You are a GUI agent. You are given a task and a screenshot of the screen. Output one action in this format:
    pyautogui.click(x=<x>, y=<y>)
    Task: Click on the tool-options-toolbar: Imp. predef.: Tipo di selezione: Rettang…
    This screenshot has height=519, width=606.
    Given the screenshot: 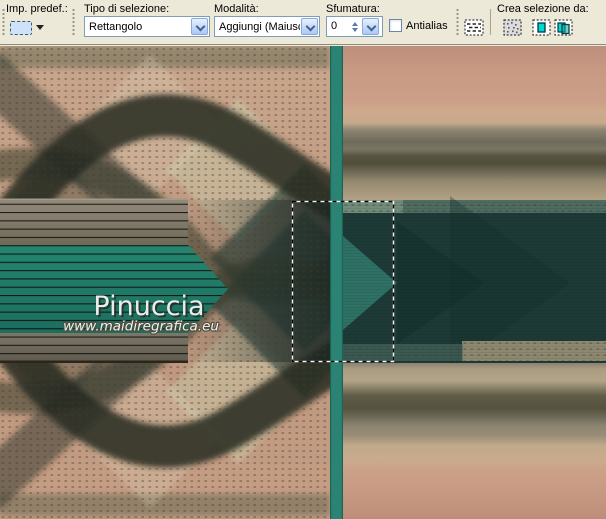 What is the action you would take?
    pyautogui.click(x=303, y=22)
    